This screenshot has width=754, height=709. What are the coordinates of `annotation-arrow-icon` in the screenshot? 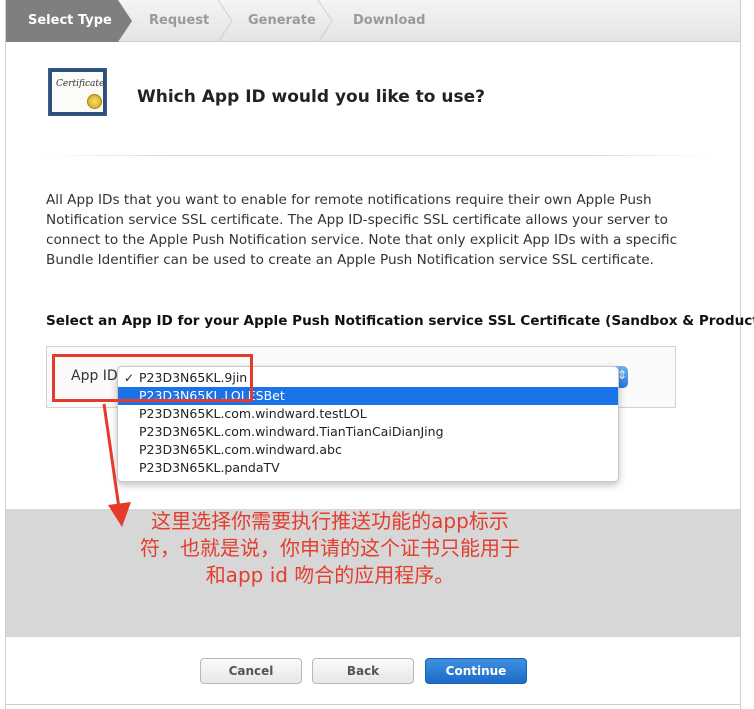 It's located at (116, 465).